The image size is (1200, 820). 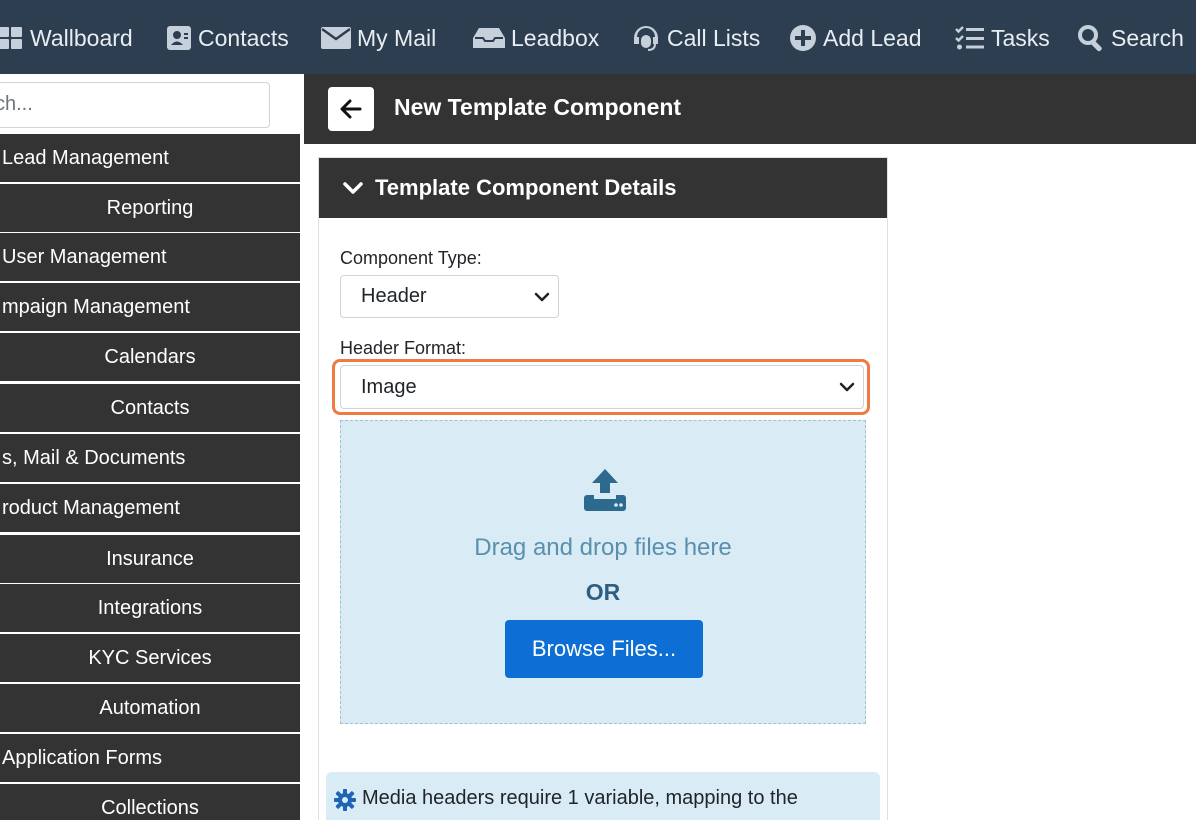 I want to click on nav-add-lead-label: Add Lead, so click(x=872, y=37).